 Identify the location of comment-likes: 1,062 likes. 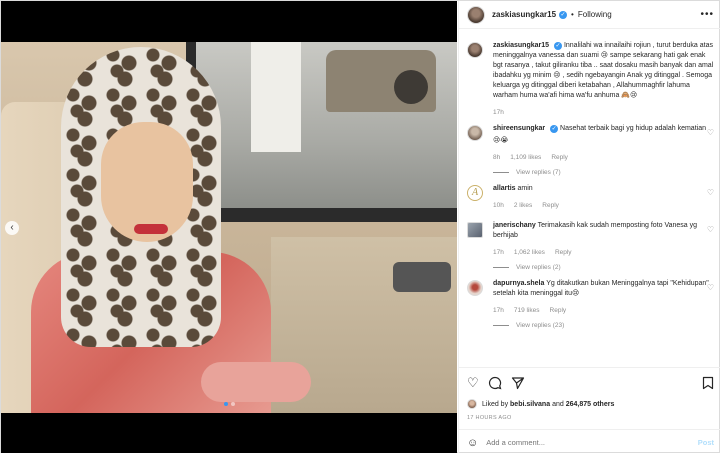
(529, 253).